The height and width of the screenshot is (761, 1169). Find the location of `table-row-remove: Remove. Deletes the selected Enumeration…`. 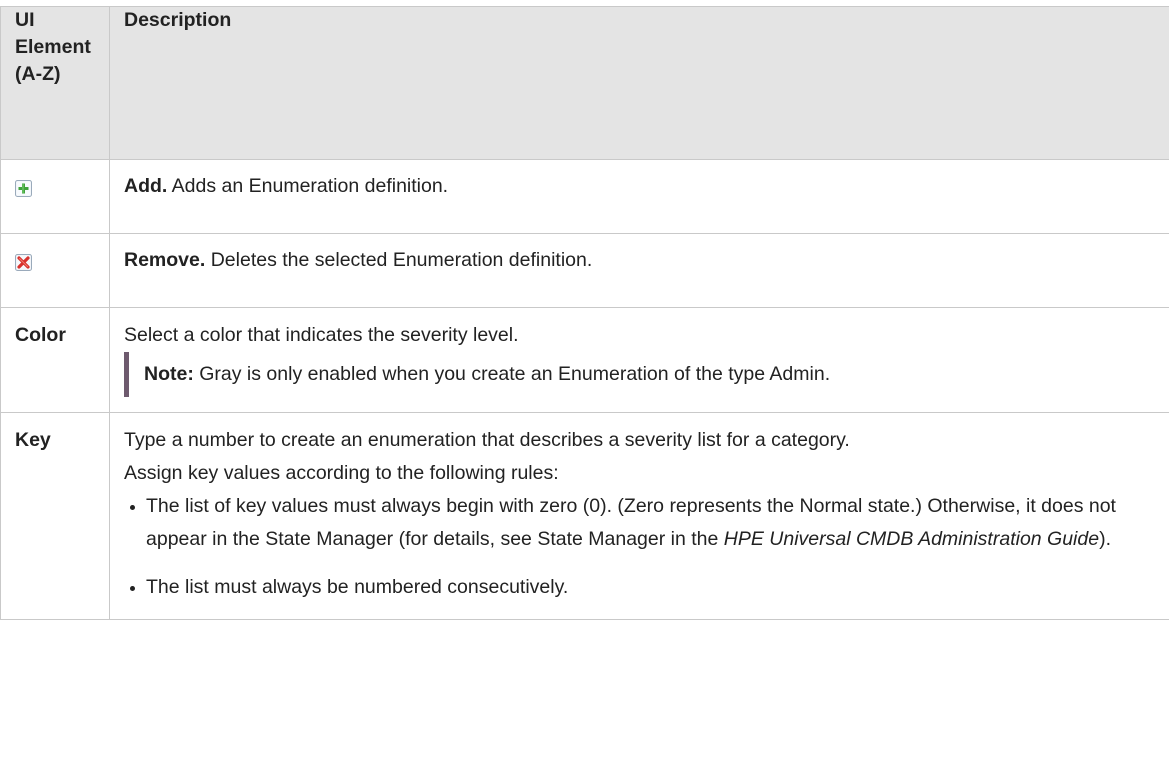

table-row-remove: Remove. Deletes the selected Enumeration… is located at coordinates (584, 270).